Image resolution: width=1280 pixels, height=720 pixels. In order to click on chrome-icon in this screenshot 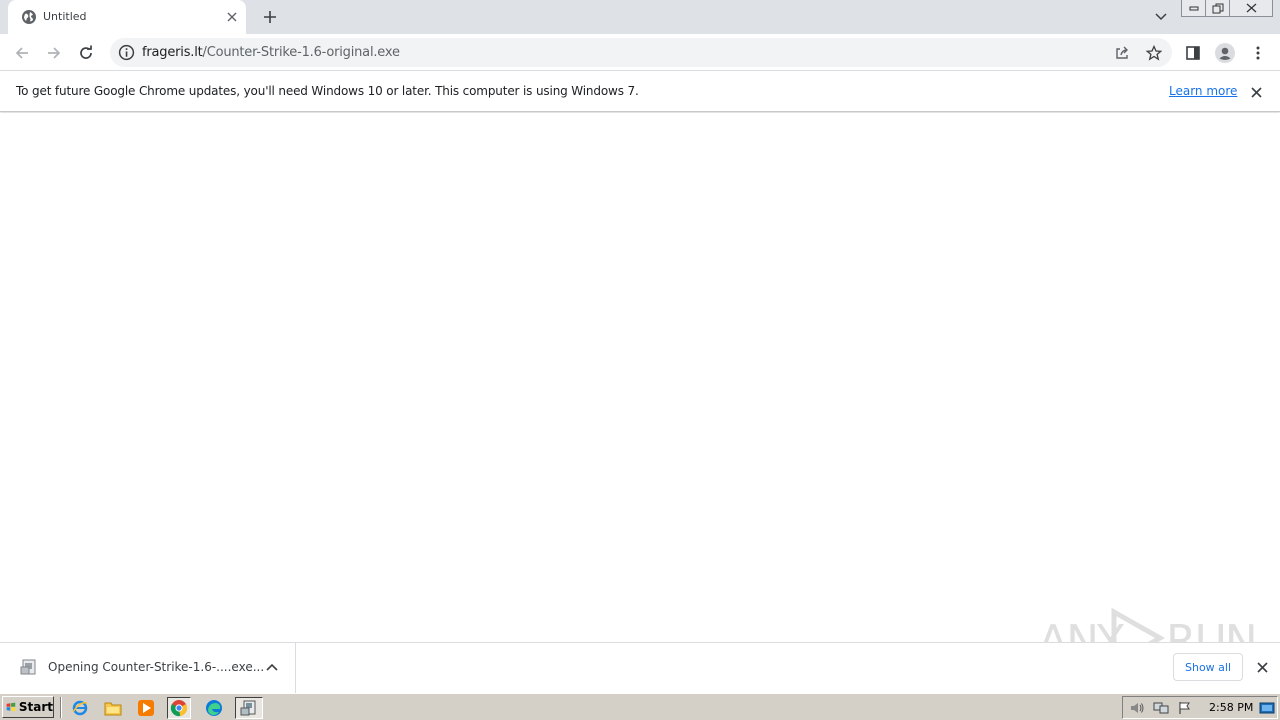, I will do `click(179, 708)`.